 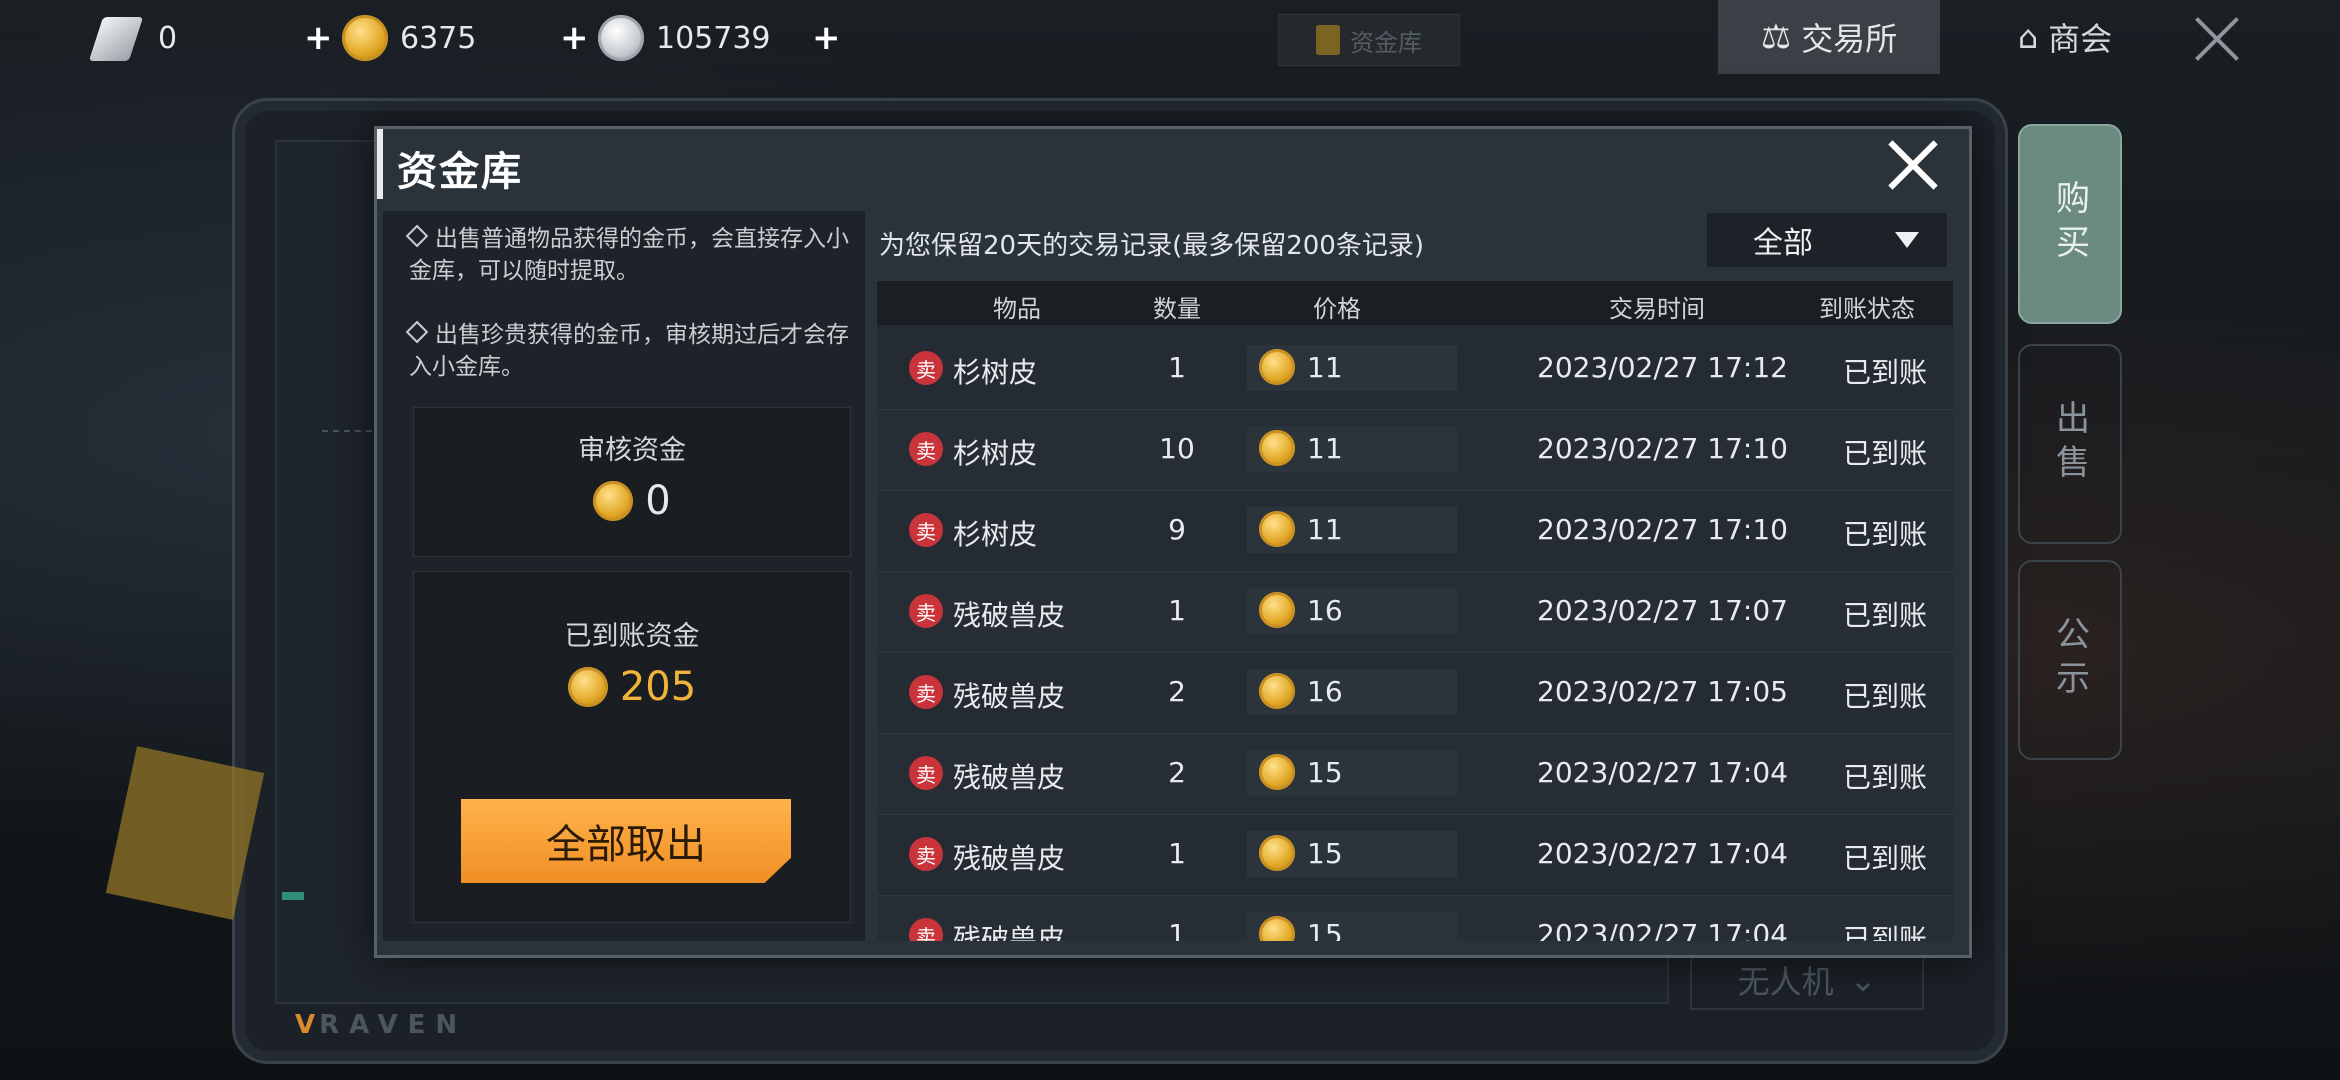 I want to click on background-indicator, so click(x=293, y=896).